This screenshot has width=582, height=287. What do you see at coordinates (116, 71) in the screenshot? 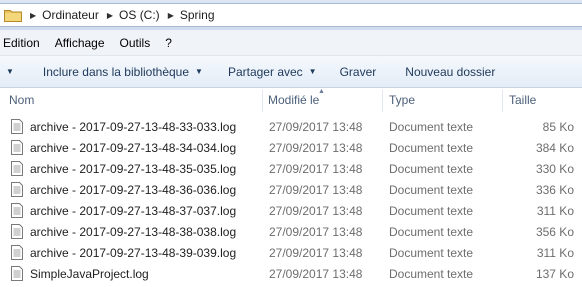
I see `include-library-label: Inclure dans la bibliothèque` at bounding box center [116, 71].